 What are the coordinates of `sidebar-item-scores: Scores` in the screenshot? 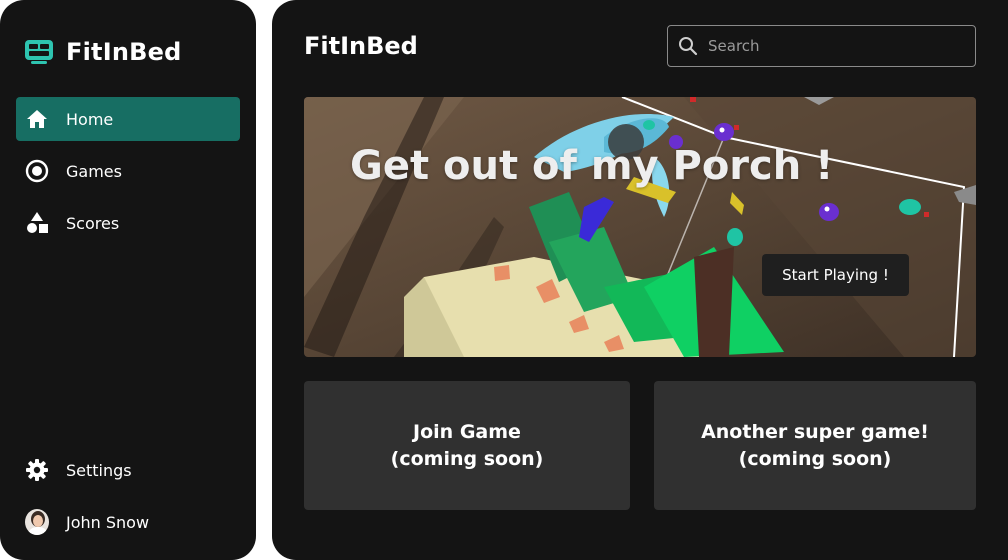 It's located at (128, 223).